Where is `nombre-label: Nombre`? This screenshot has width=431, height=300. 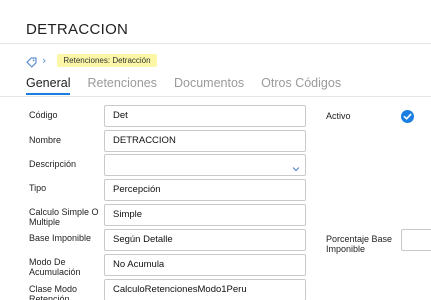 nombre-label: Nombre is located at coordinates (45, 140).